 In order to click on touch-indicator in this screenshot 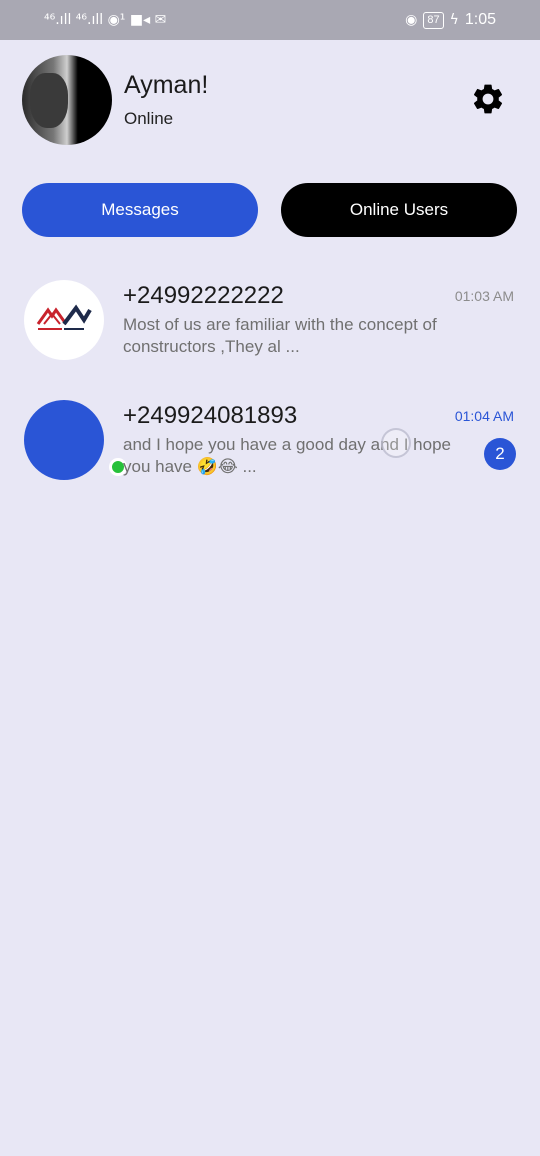, I will do `click(396, 443)`.